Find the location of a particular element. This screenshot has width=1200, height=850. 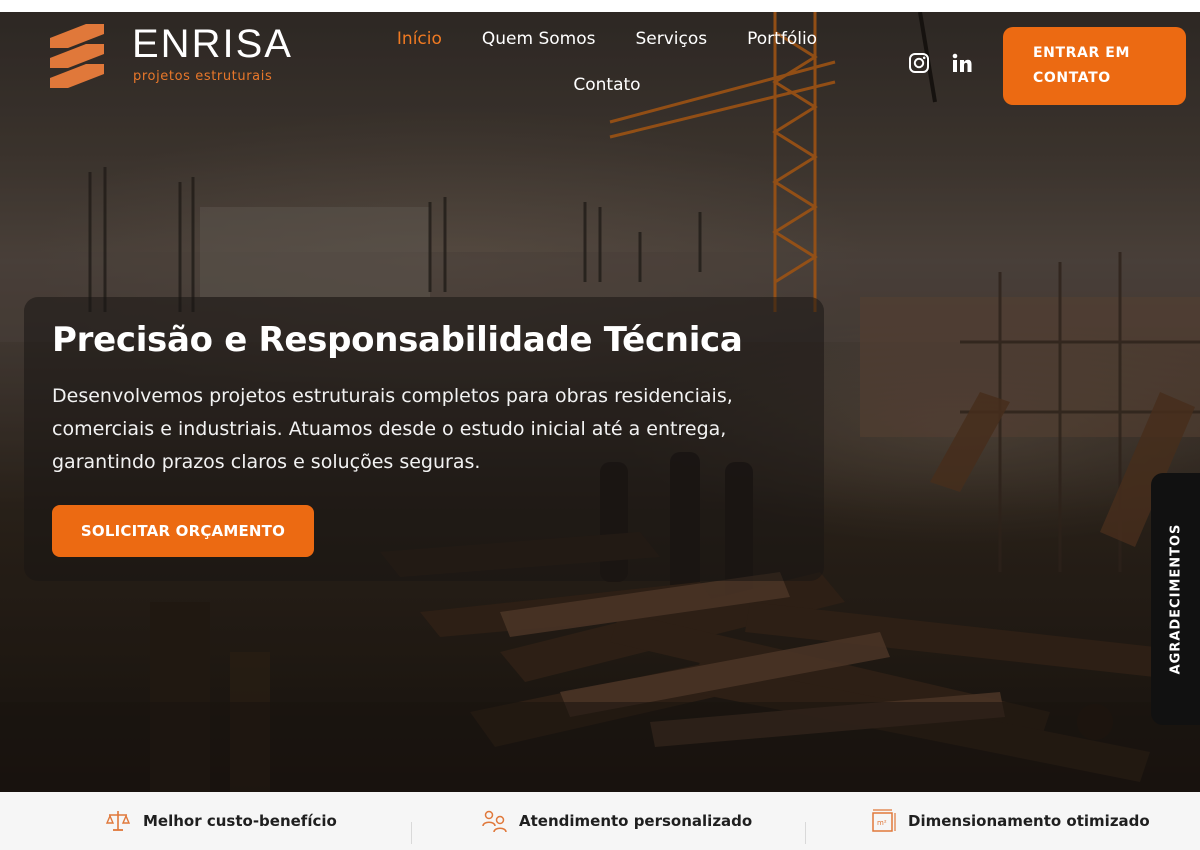

nav-item-servicos: Serviços is located at coordinates (672, 39).